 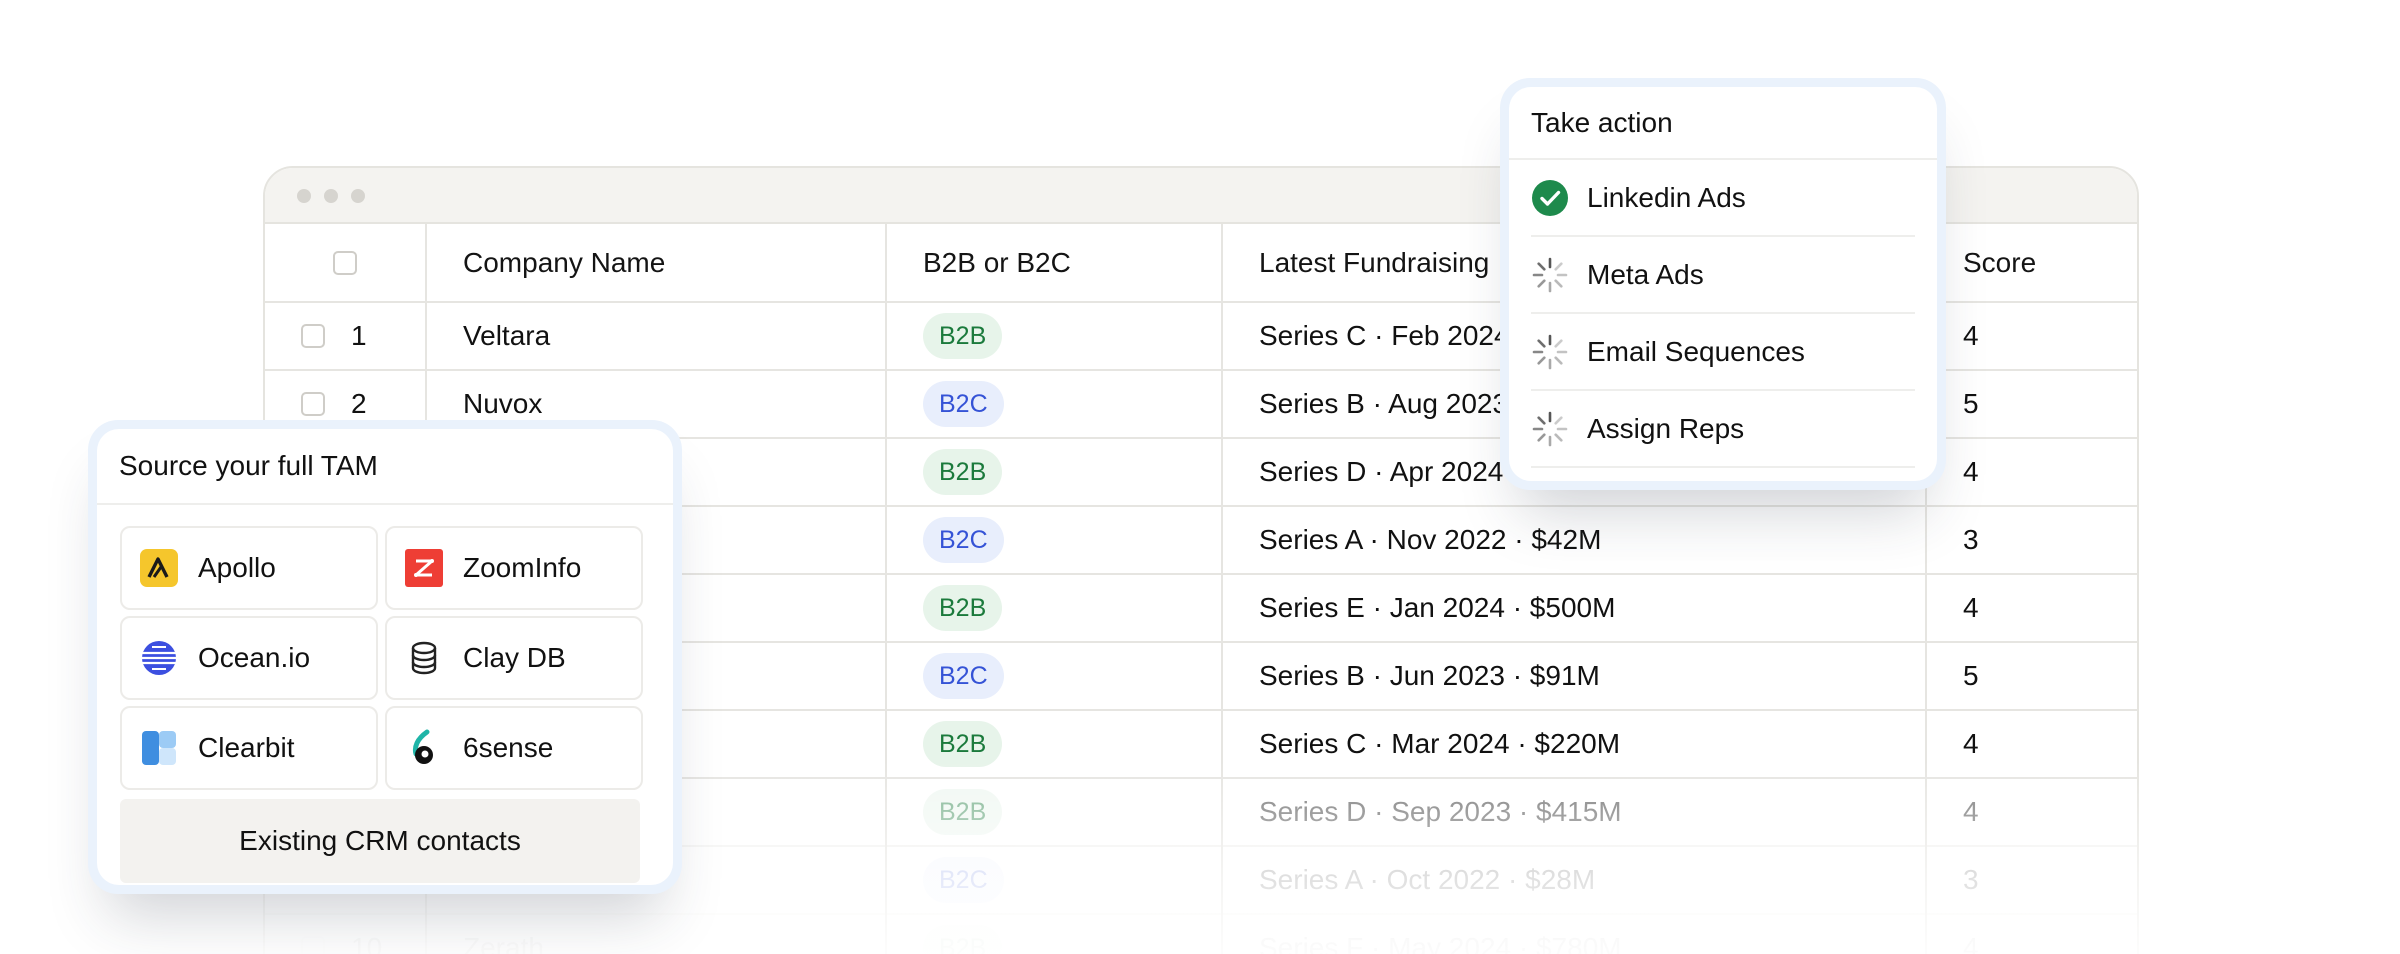 I want to click on provider-tile-clearbit: Clearbit, so click(x=249, y=748).